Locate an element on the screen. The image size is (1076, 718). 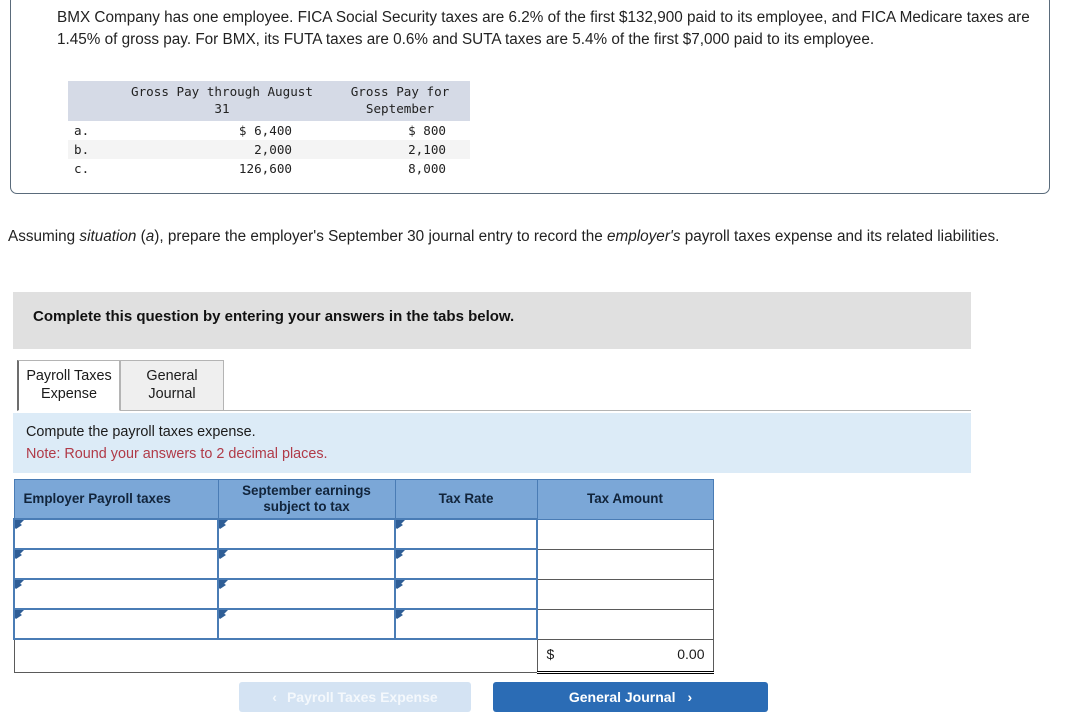
table-row: c. 126,600 8,000 is located at coordinates (269, 168).